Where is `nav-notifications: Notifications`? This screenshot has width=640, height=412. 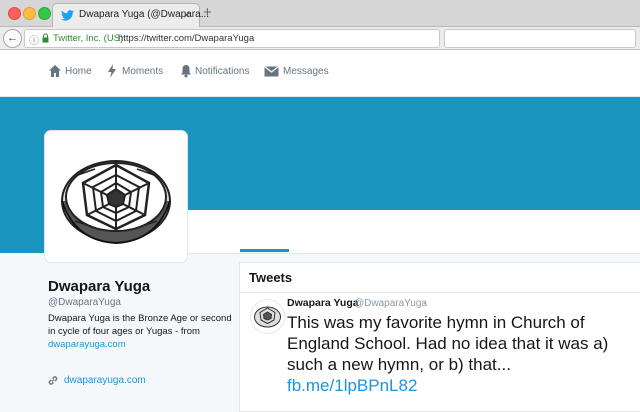 nav-notifications: Notifications is located at coordinates (220, 72).